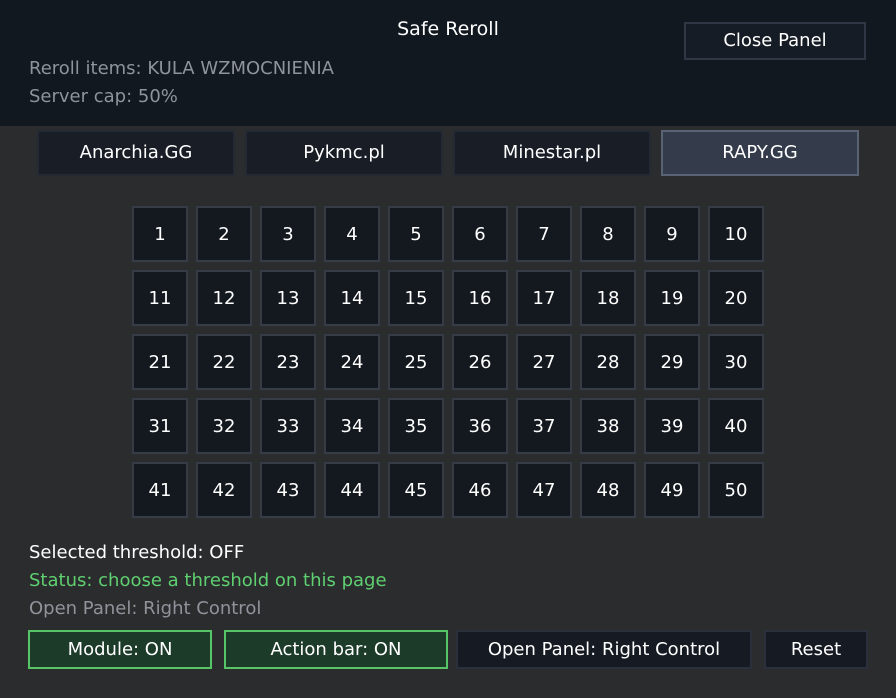 The image size is (896, 698). Describe the element at coordinates (160, 298) in the screenshot. I see `threshold-cell: 11` at that location.